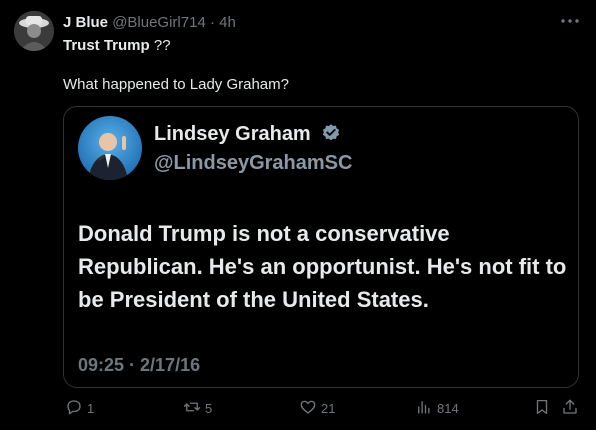 Image resolution: width=596 pixels, height=430 pixels. Describe the element at coordinates (74, 408) in the screenshot. I see `reply-icon` at that location.